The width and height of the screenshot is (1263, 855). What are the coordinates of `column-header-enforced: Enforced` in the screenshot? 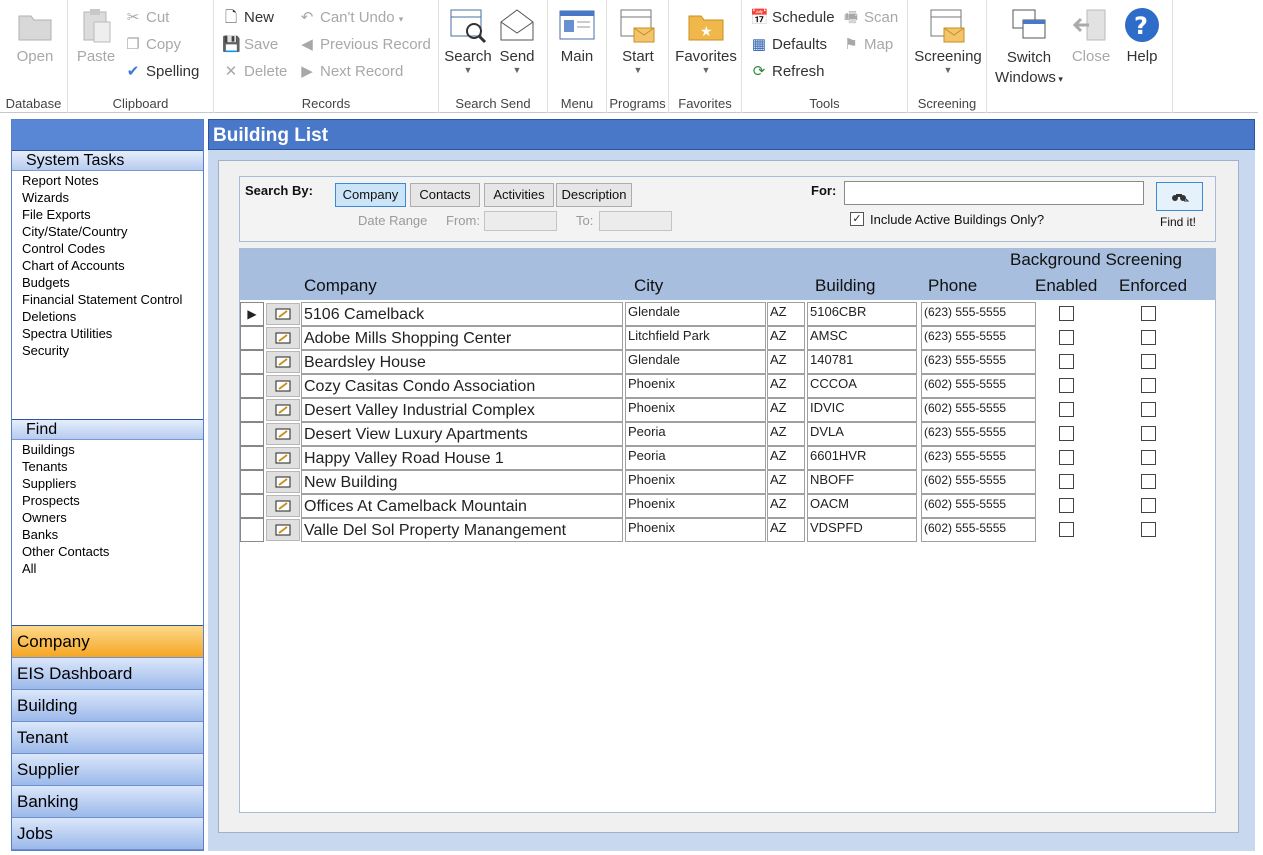 It's located at (1153, 286).